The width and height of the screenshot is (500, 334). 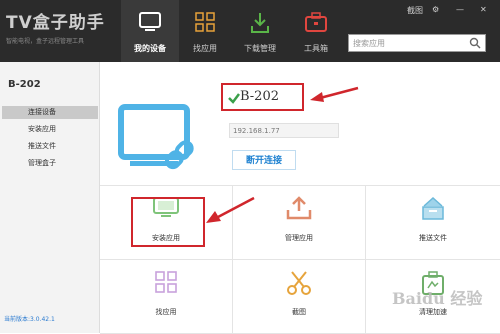 I want to click on nav-label: 找应用, so click(x=205, y=48).